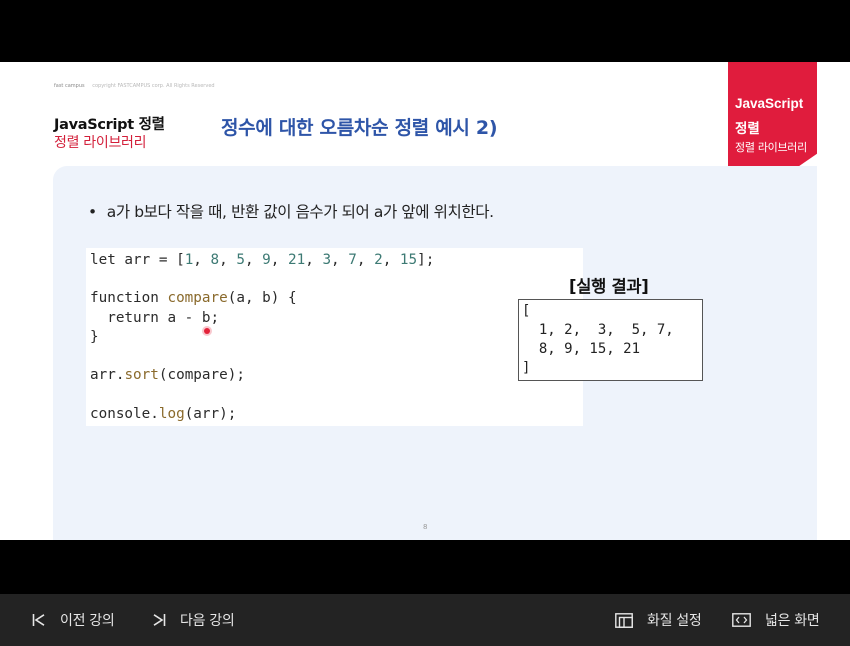 The image size is (850, 646). I want to click on code-line-5: arr.sort(compare);, so click(167, 375).